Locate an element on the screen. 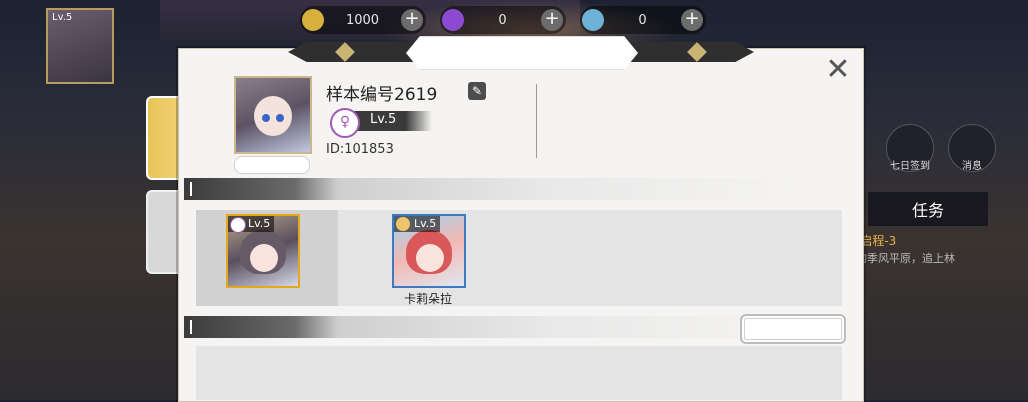 Image resolution: width=1028 pixels, height=402 pixels. corner-level-label: Lv.5 is located at coordinates (62, 17).